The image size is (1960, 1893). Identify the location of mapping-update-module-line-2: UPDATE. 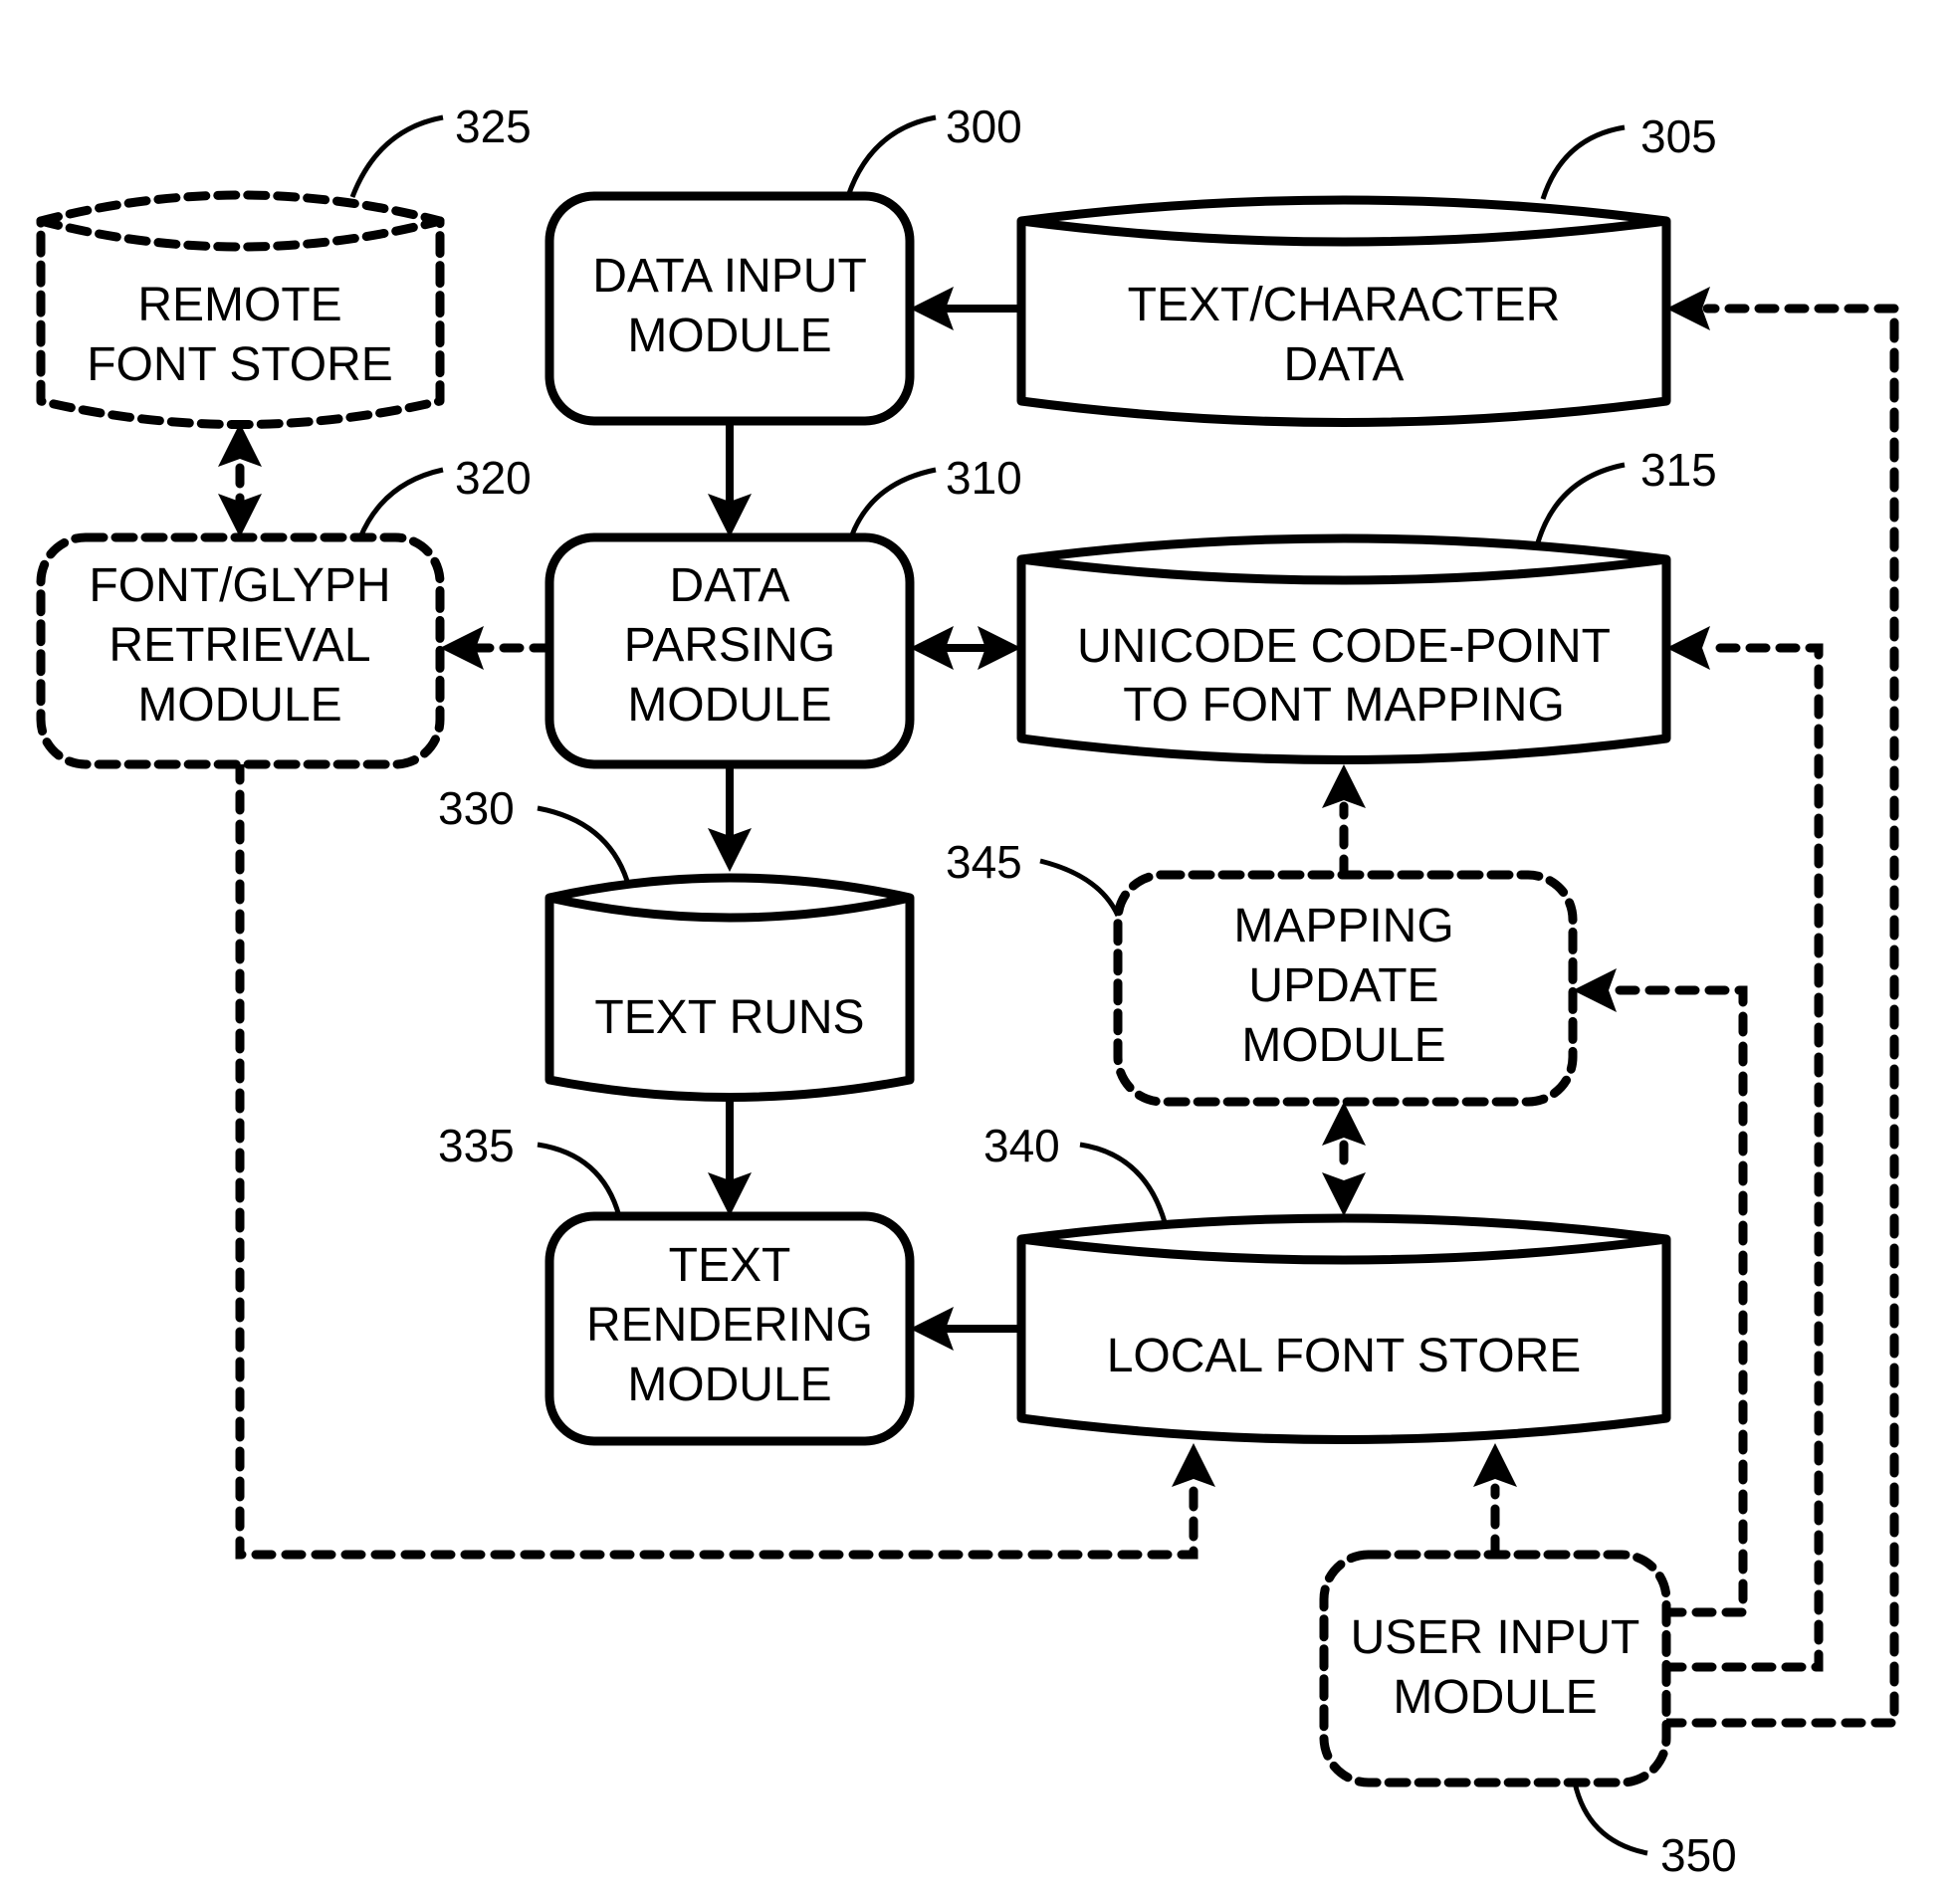
(1343, 986).